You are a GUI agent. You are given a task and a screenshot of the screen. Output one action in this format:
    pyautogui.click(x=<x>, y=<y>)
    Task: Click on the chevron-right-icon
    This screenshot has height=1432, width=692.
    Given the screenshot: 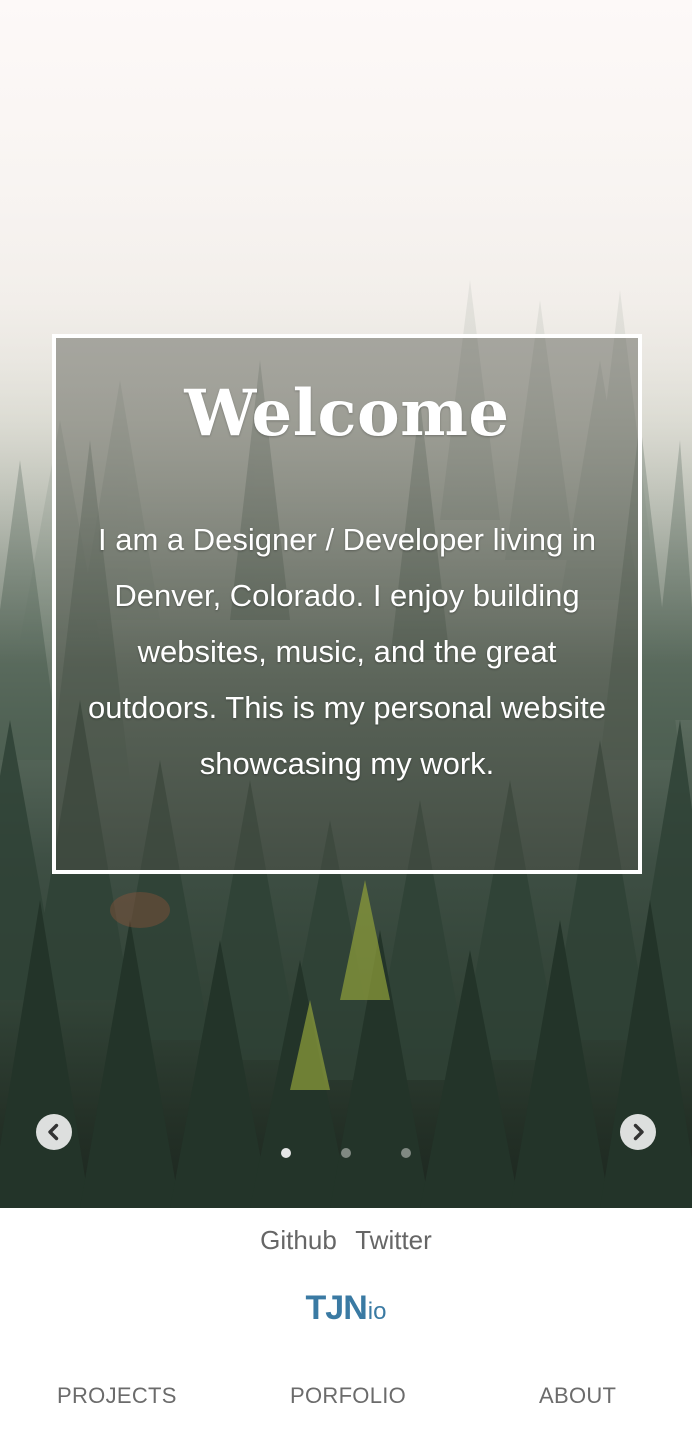 What is the action you would take?
    pyautogui.click(x=638, y=1132)
    